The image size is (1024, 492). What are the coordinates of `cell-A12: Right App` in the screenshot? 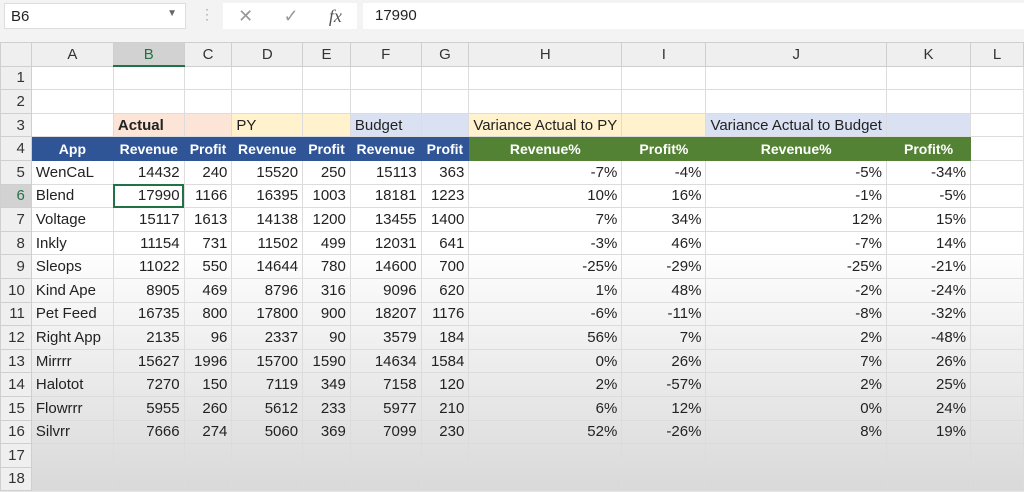 It's located at (72, 337).